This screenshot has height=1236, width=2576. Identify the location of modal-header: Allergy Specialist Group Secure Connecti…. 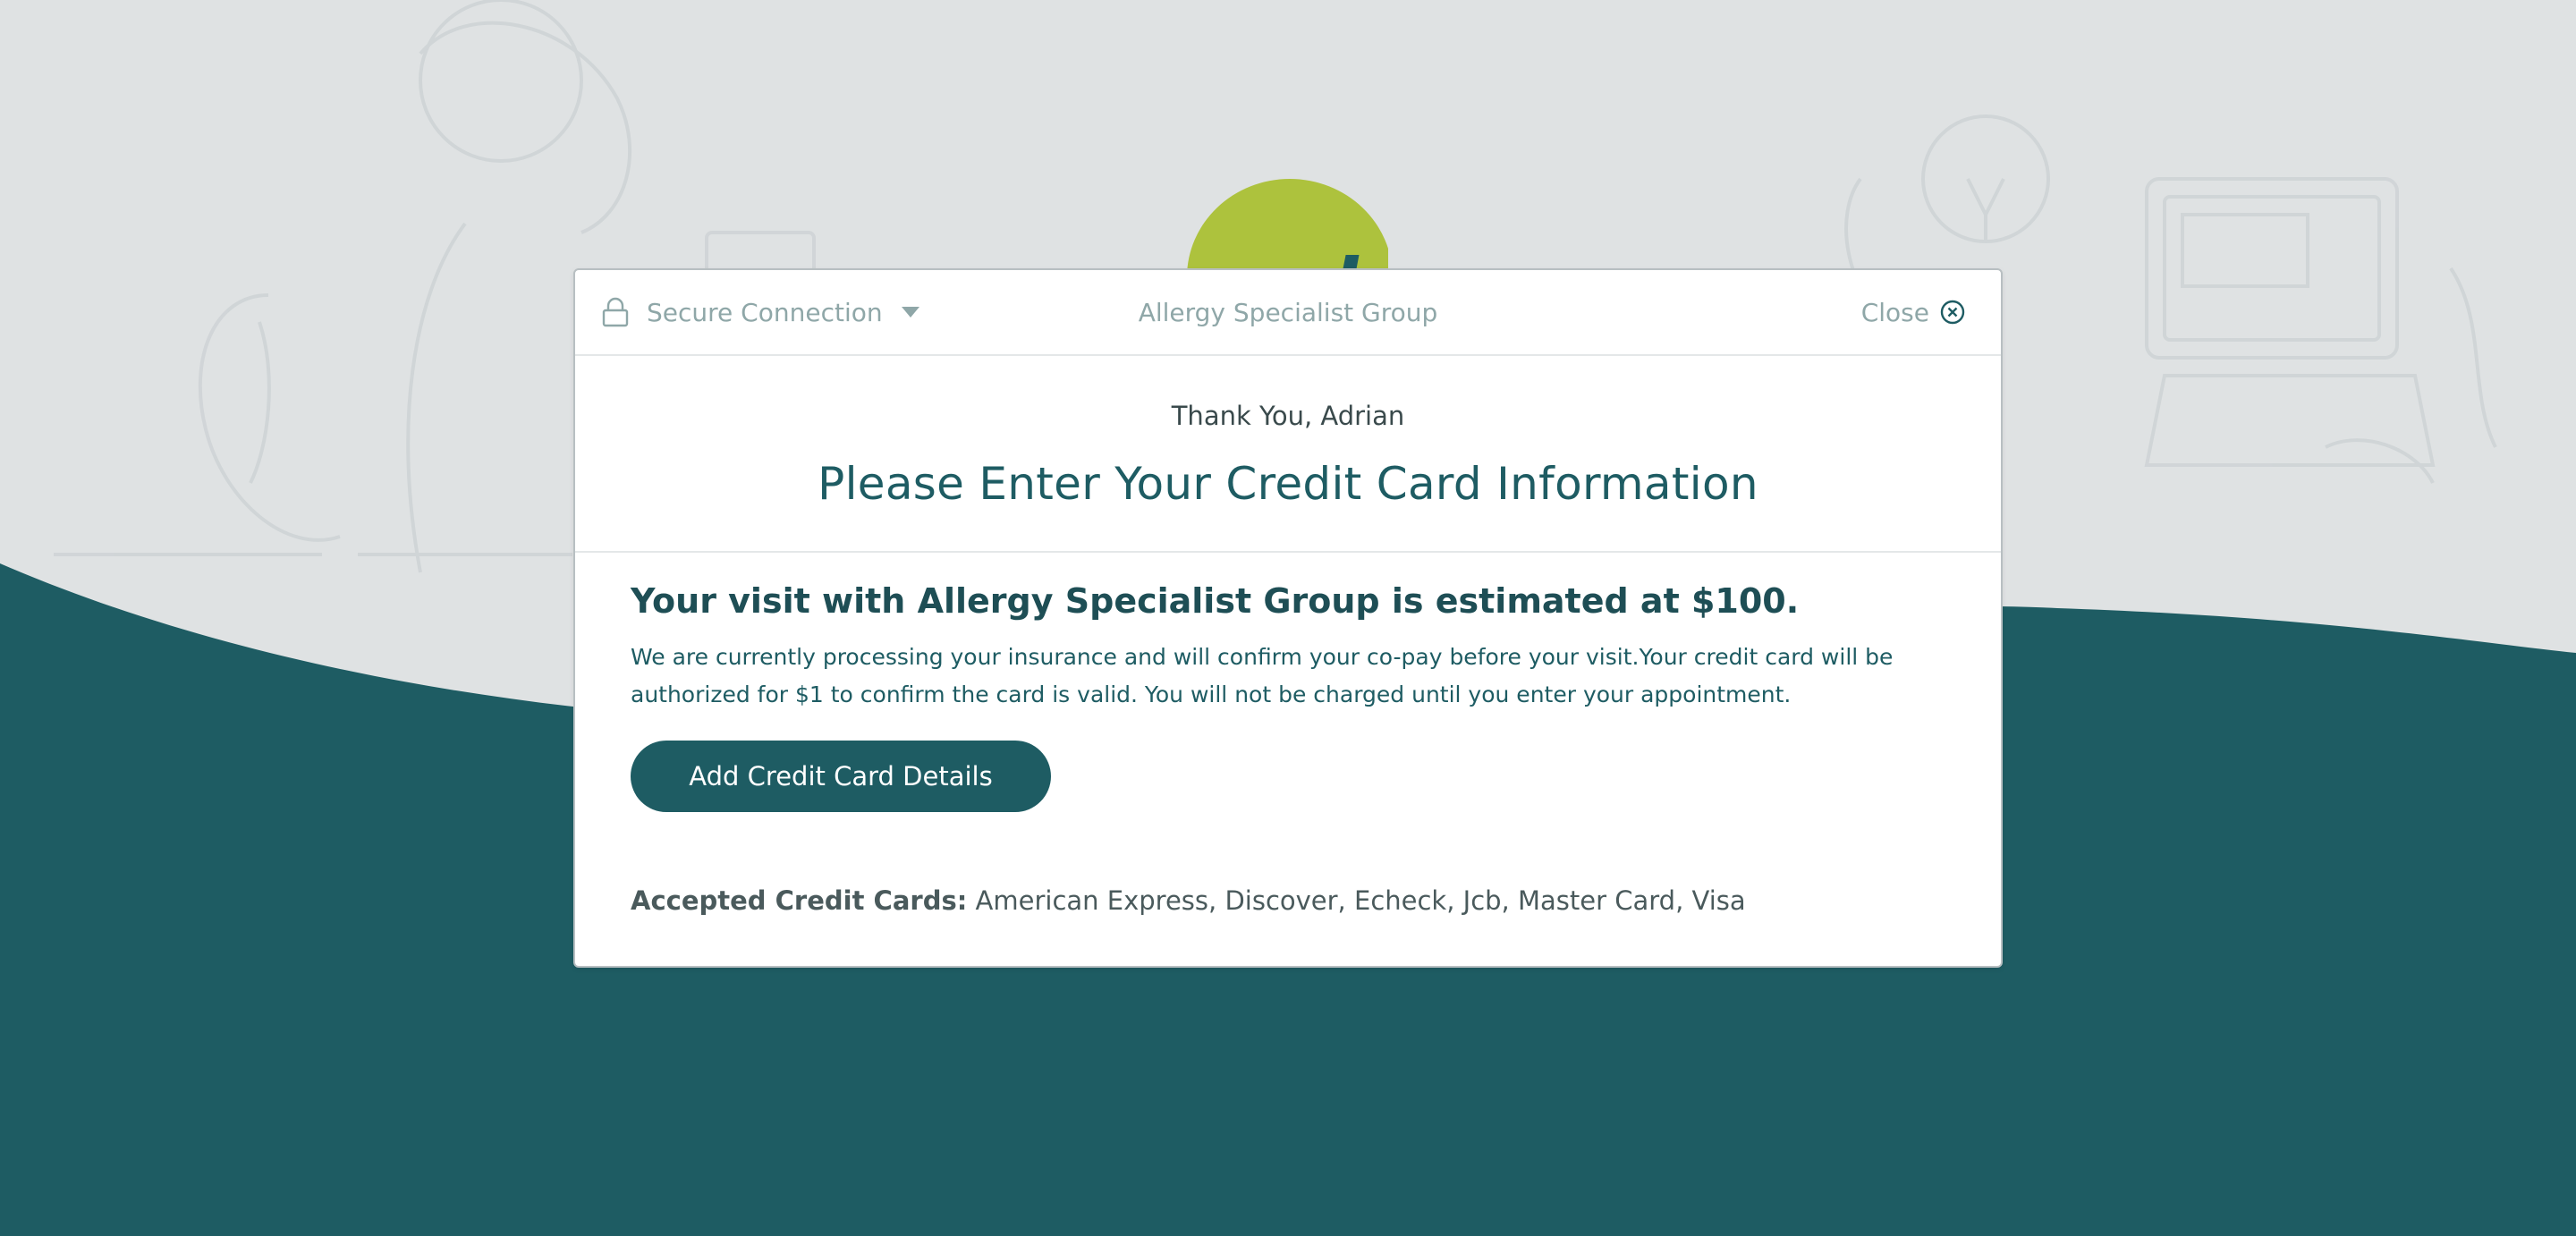
(1288, 313).